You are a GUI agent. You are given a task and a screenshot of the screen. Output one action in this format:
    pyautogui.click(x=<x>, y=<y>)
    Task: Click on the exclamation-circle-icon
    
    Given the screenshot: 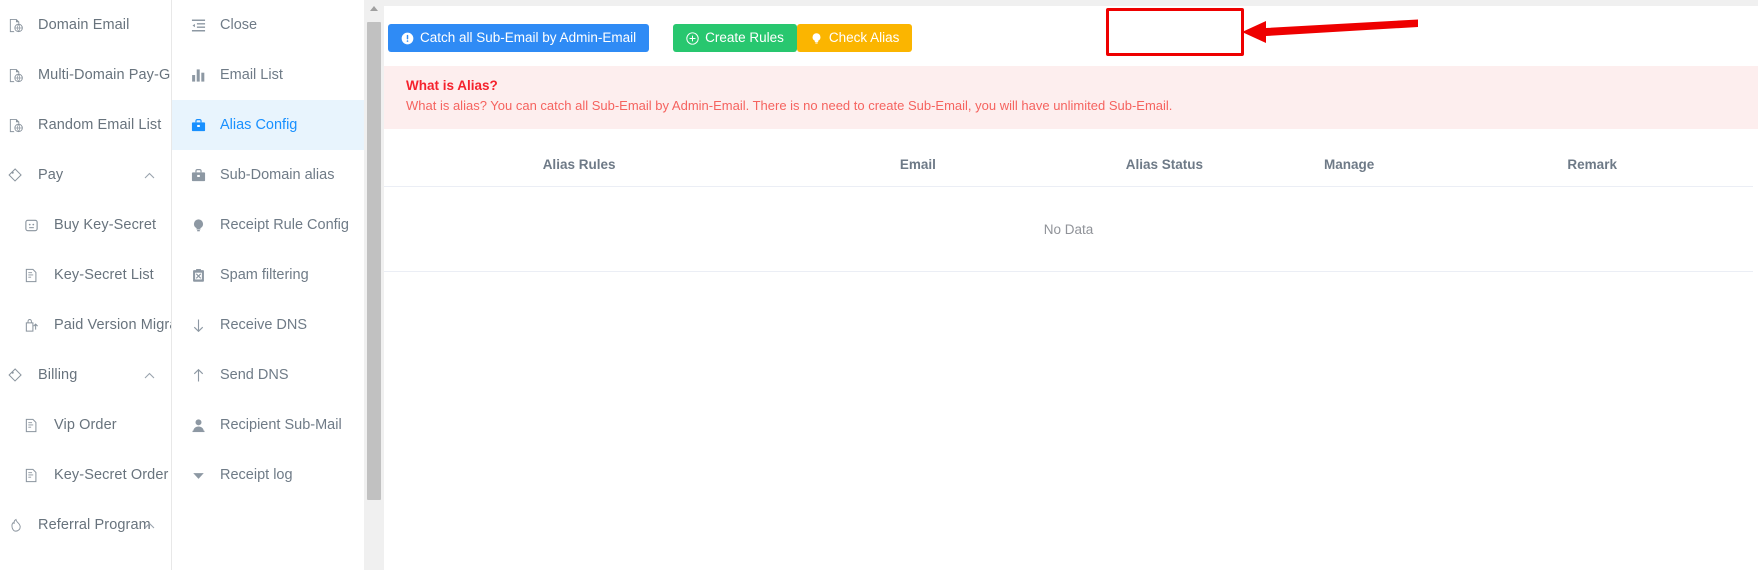 What is the action you would take?
    pyautogui.click(x=407, y=38)
    